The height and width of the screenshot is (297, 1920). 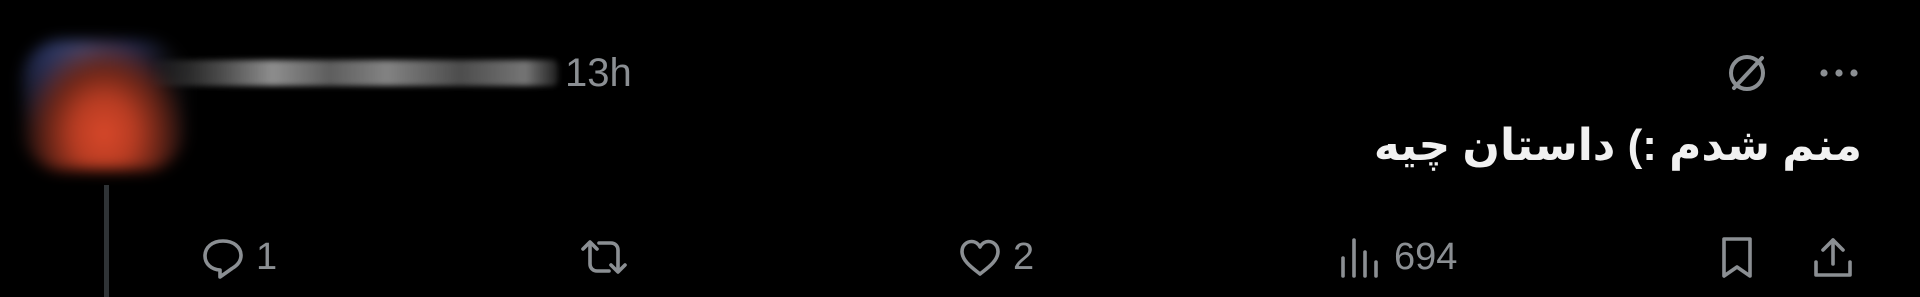 I want to click on views-button: 694, so click(x=1396, y=257).